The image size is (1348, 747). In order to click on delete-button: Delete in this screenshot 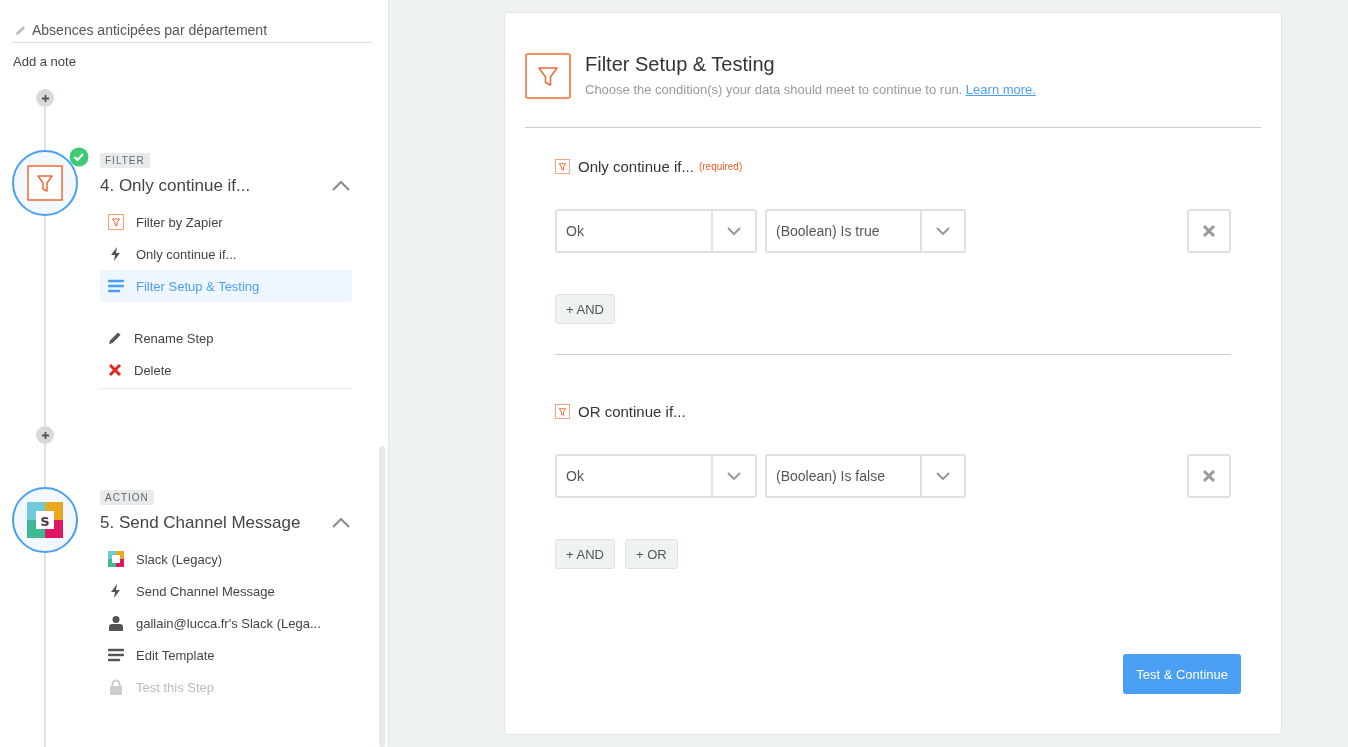, I will do `click(226, 370)`.